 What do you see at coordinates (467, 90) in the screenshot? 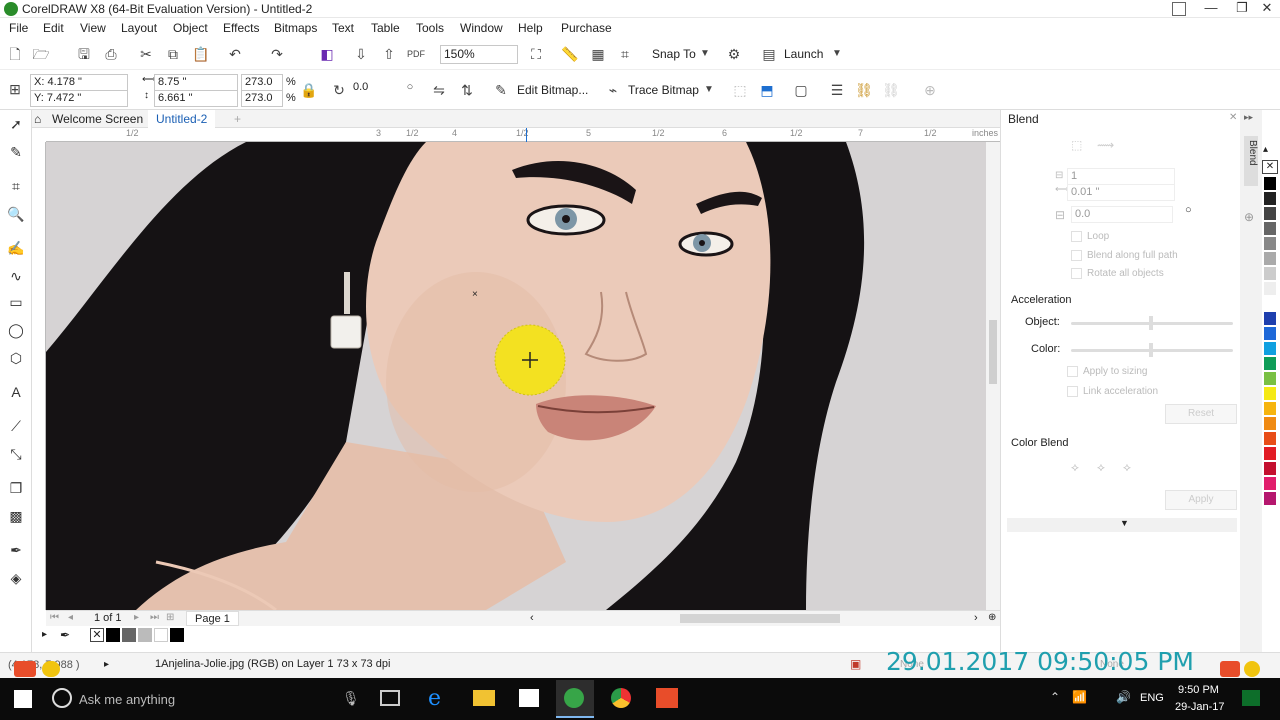
I see `mirror-vertical-icon: ⇅` at bounding box center [467, 90].